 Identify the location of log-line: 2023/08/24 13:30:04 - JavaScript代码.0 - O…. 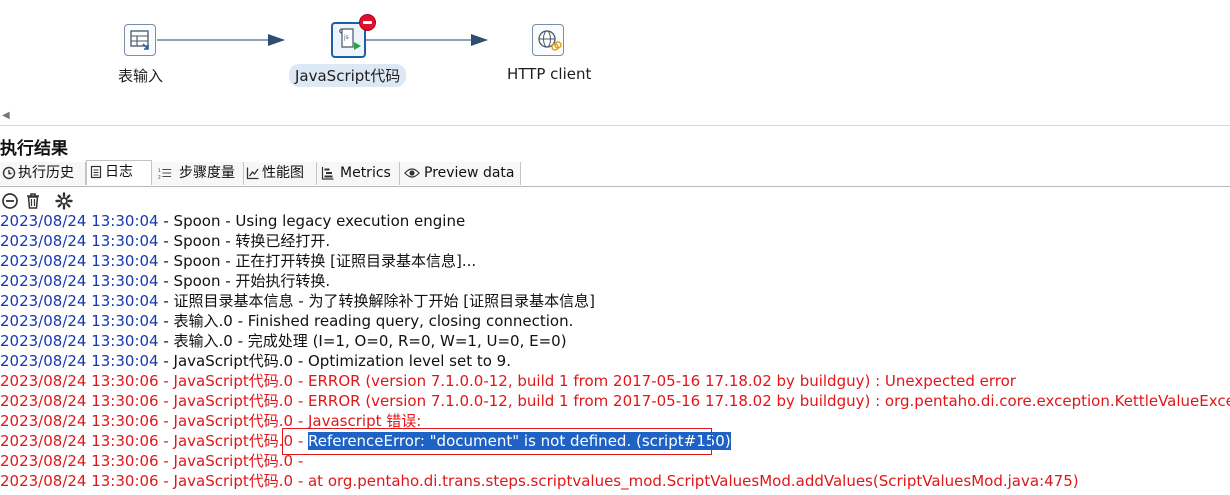
(615, 361).